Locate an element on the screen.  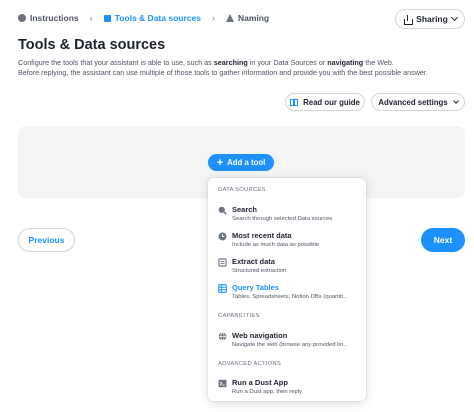
description-bold-searching: searching is located at coordinates (230, 62).